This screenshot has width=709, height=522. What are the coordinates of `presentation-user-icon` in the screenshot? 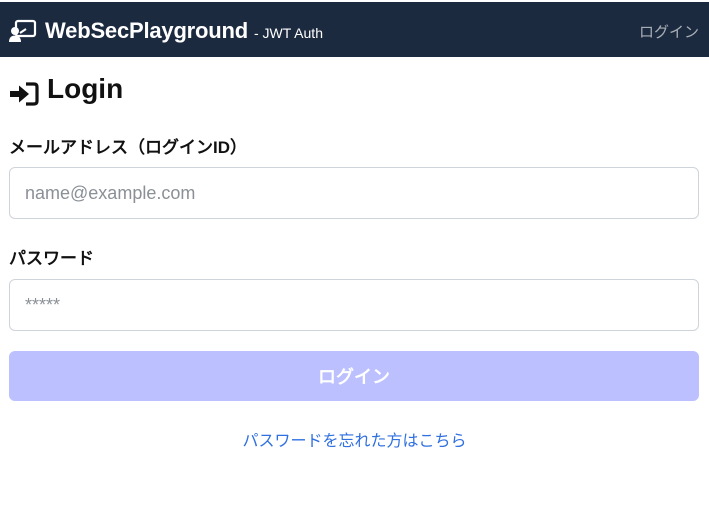 It's located at (23, 31).